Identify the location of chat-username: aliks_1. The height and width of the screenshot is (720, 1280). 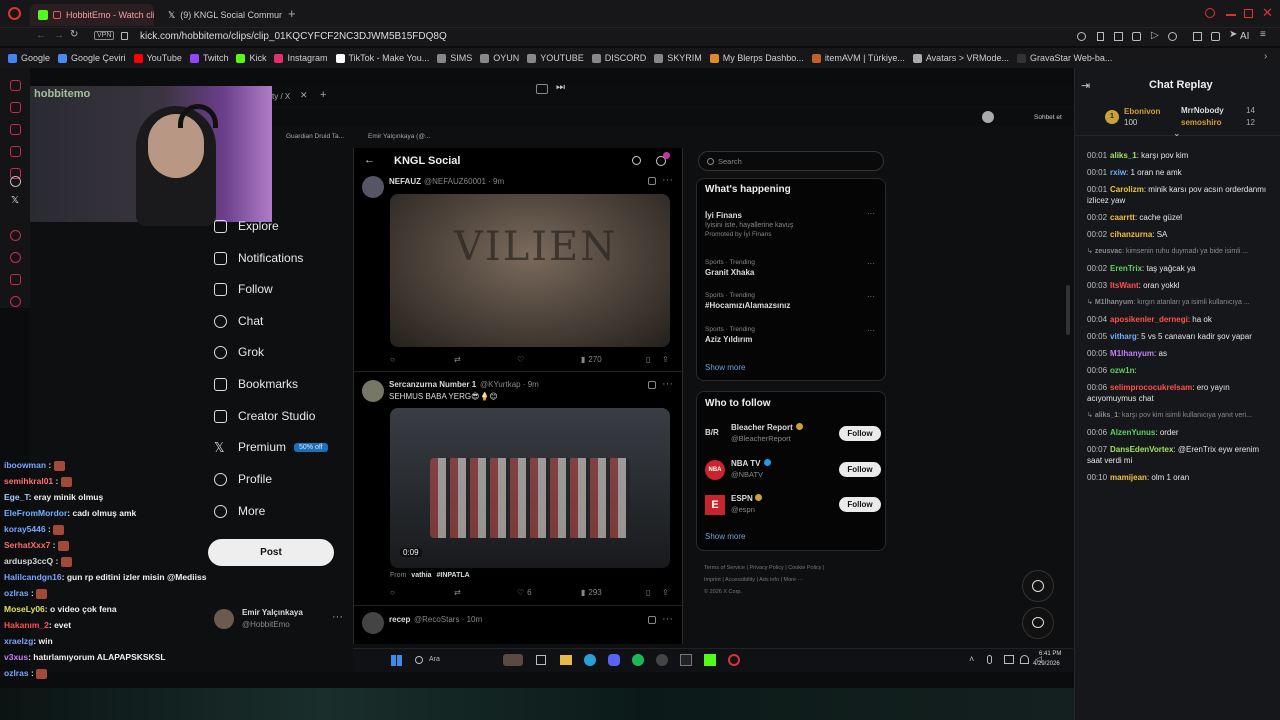
(1123, 155).